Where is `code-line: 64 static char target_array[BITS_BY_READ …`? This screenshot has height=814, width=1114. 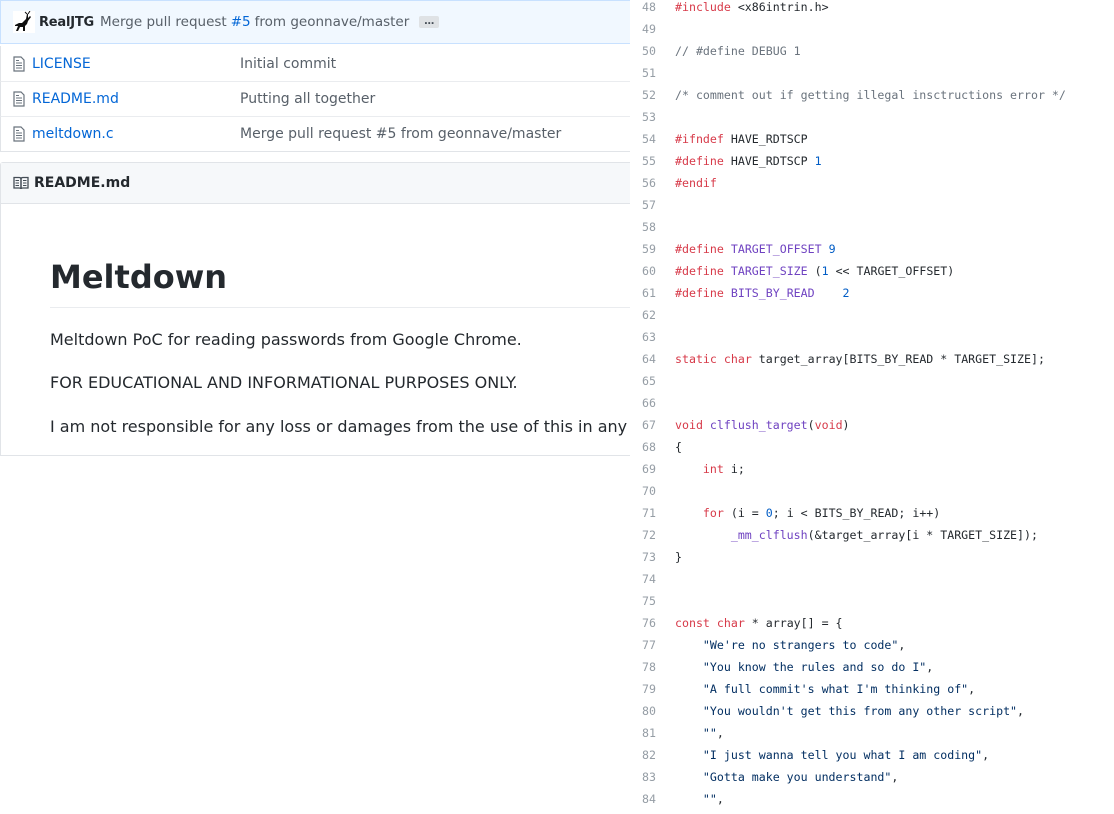 code-line: 64 static char target_array[BITS_BY_READ … is located at coordinates (872, 359).